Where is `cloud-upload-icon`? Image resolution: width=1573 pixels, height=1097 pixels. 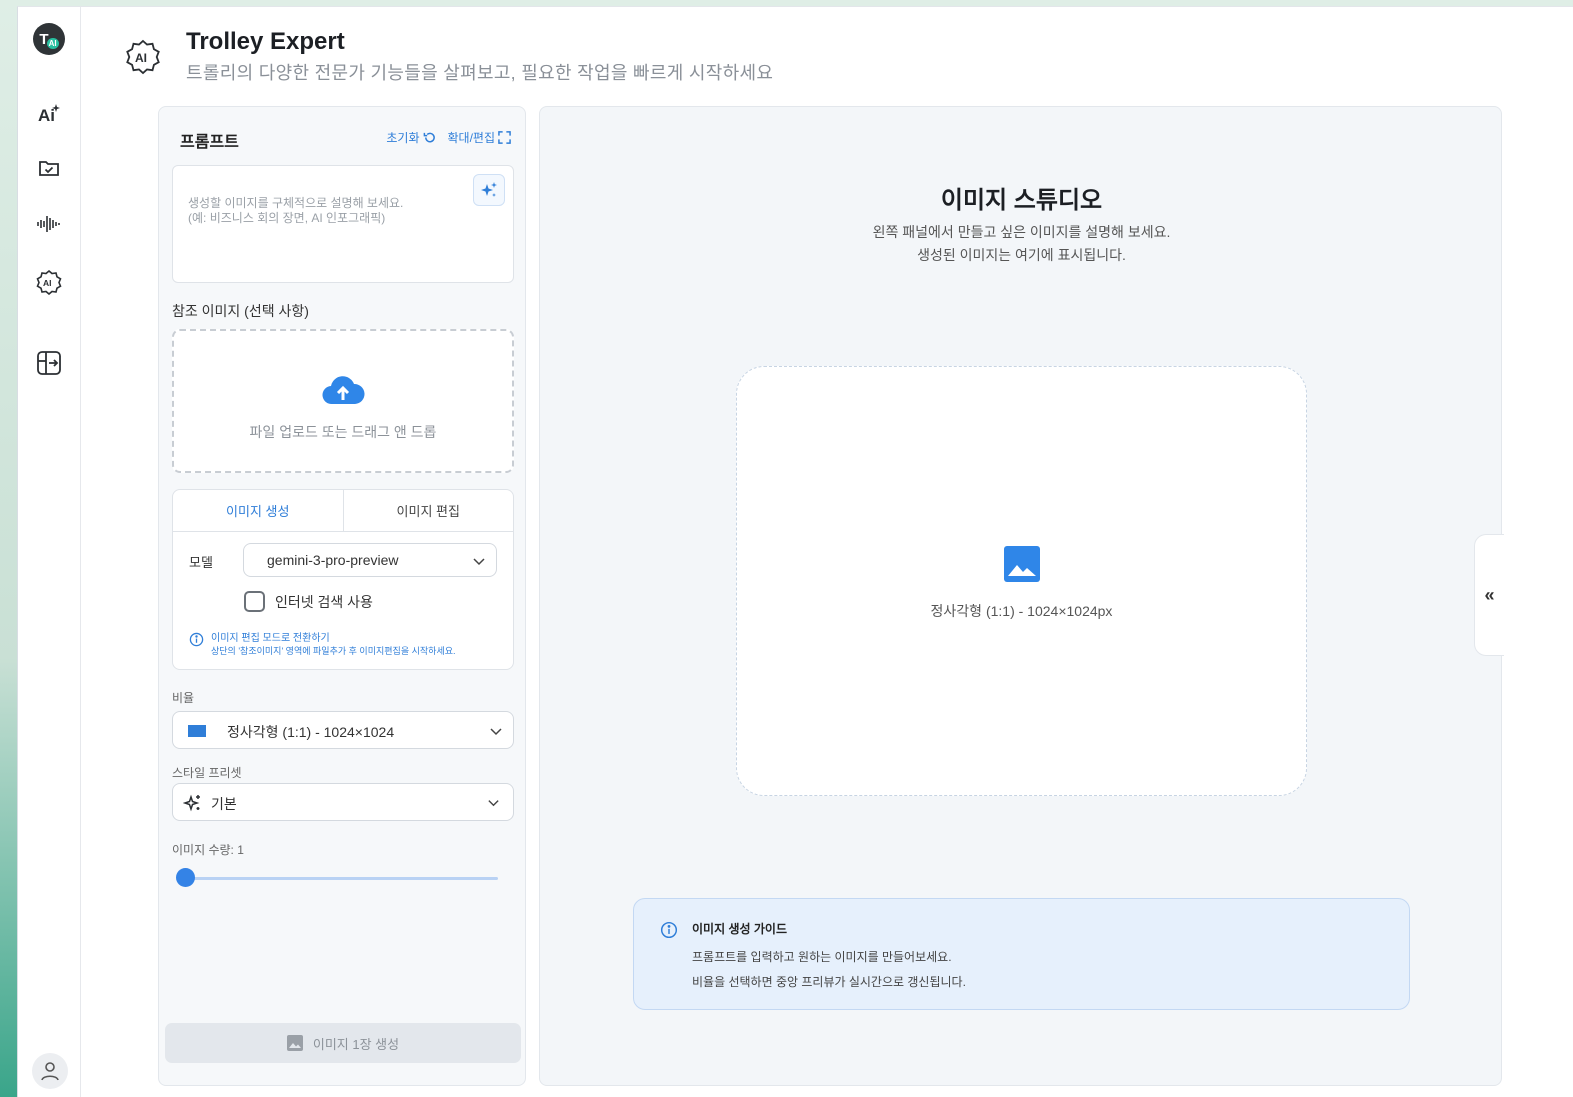 cloud-upload-icon is located at coordinates (343, 390).